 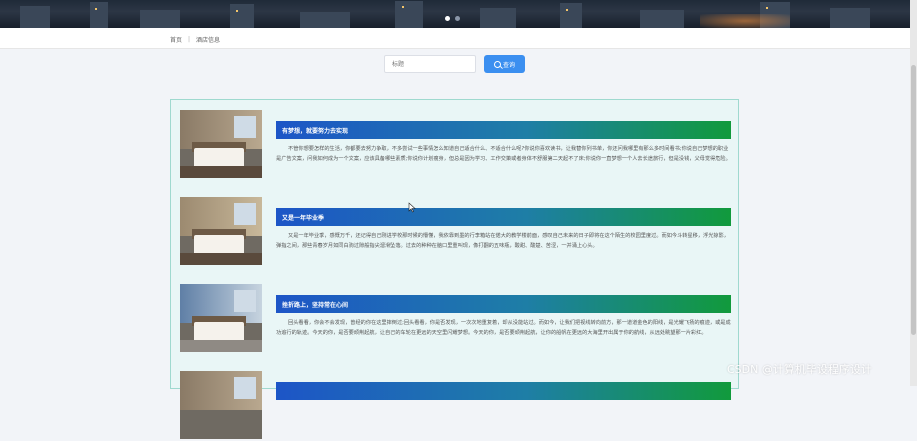 I want to click on mouse-cursor-icon, so click(x=412, y=207).